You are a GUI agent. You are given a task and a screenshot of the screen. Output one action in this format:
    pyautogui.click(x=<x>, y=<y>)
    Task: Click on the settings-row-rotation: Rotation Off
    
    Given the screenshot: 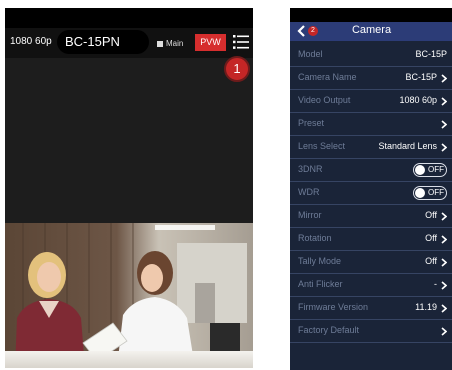 What is the action you would take?
    pyautogui.click(x=371, y=239)
    